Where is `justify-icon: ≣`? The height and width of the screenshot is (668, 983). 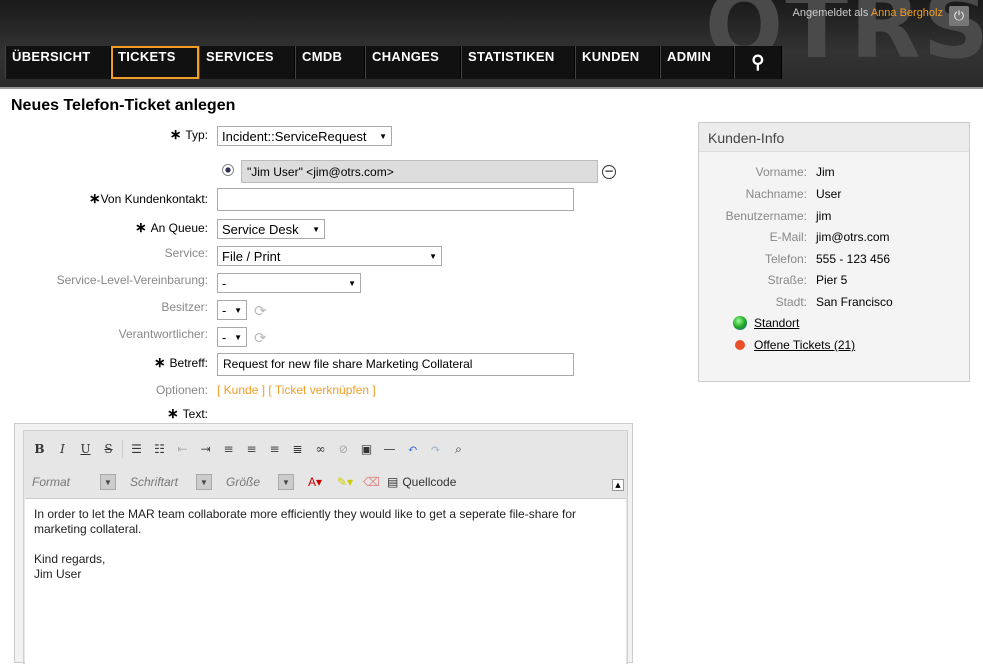
justify-icon: ≣ is located at coordinates (297, 449).